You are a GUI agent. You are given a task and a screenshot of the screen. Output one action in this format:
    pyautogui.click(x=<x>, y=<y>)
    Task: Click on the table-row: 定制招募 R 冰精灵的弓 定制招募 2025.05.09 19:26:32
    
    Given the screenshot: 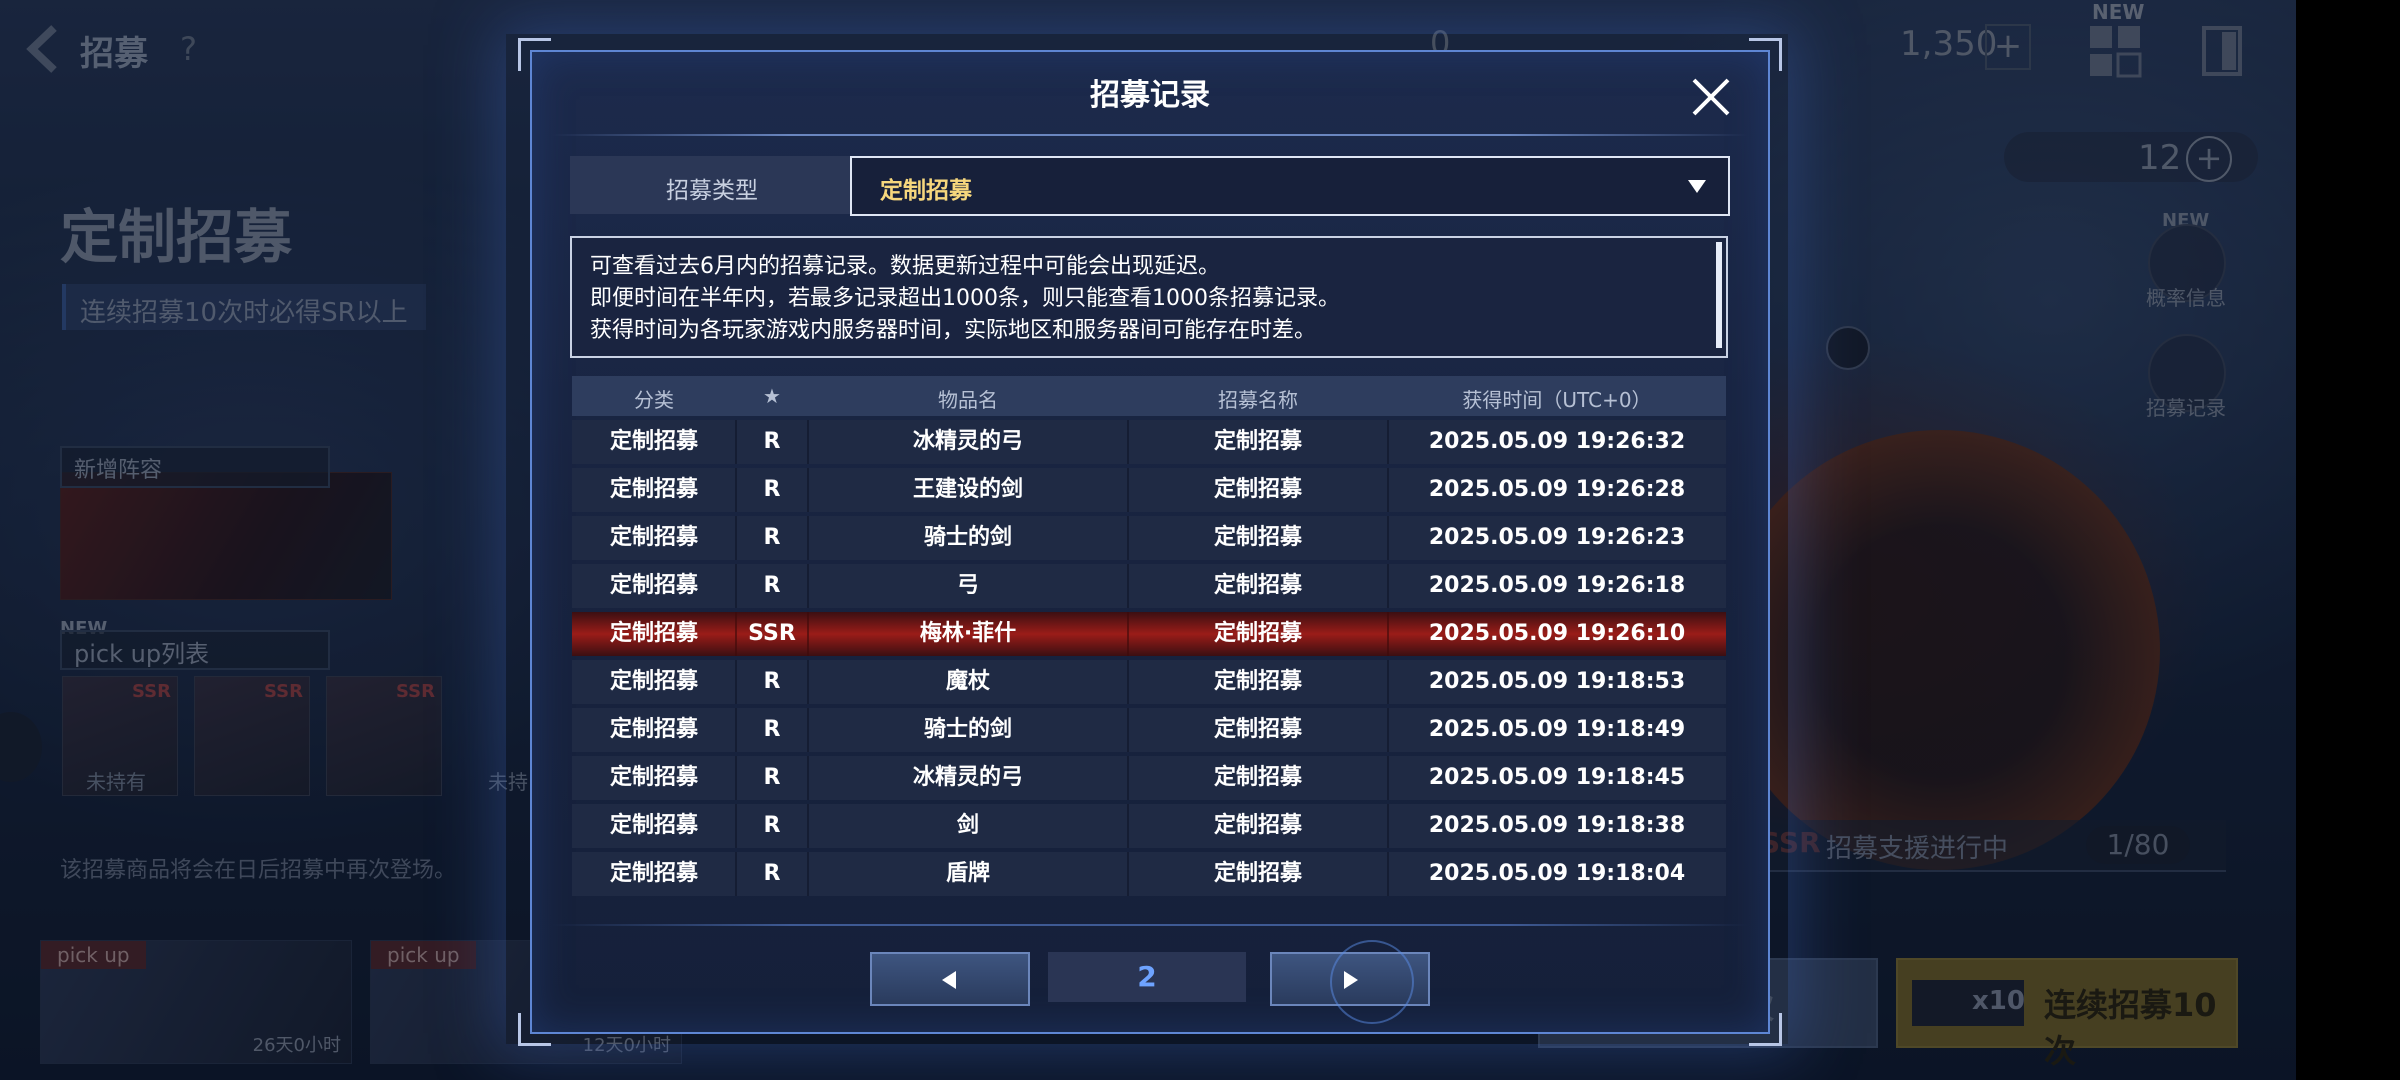 What is the action you would take?
    pyautogui.click(x=1149, y=442)
    